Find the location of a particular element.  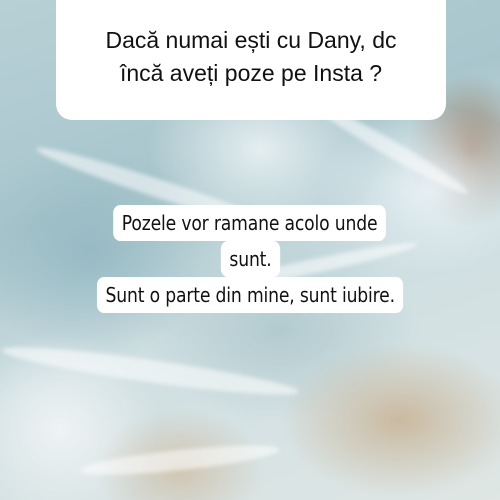

answer-line-2: sunt. is located at coordinates (250, 259).